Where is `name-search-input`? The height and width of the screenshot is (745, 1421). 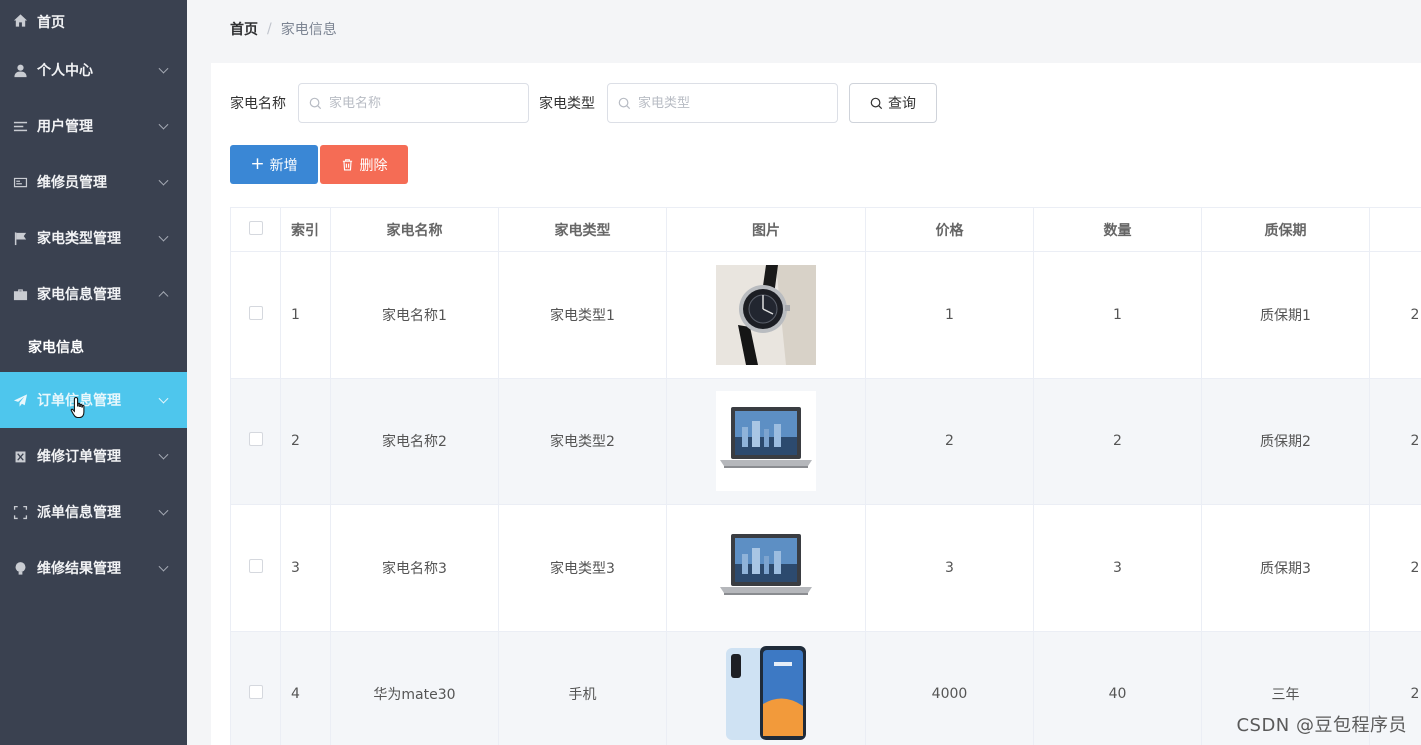 name-search-input is located at coordinates (419, 103).